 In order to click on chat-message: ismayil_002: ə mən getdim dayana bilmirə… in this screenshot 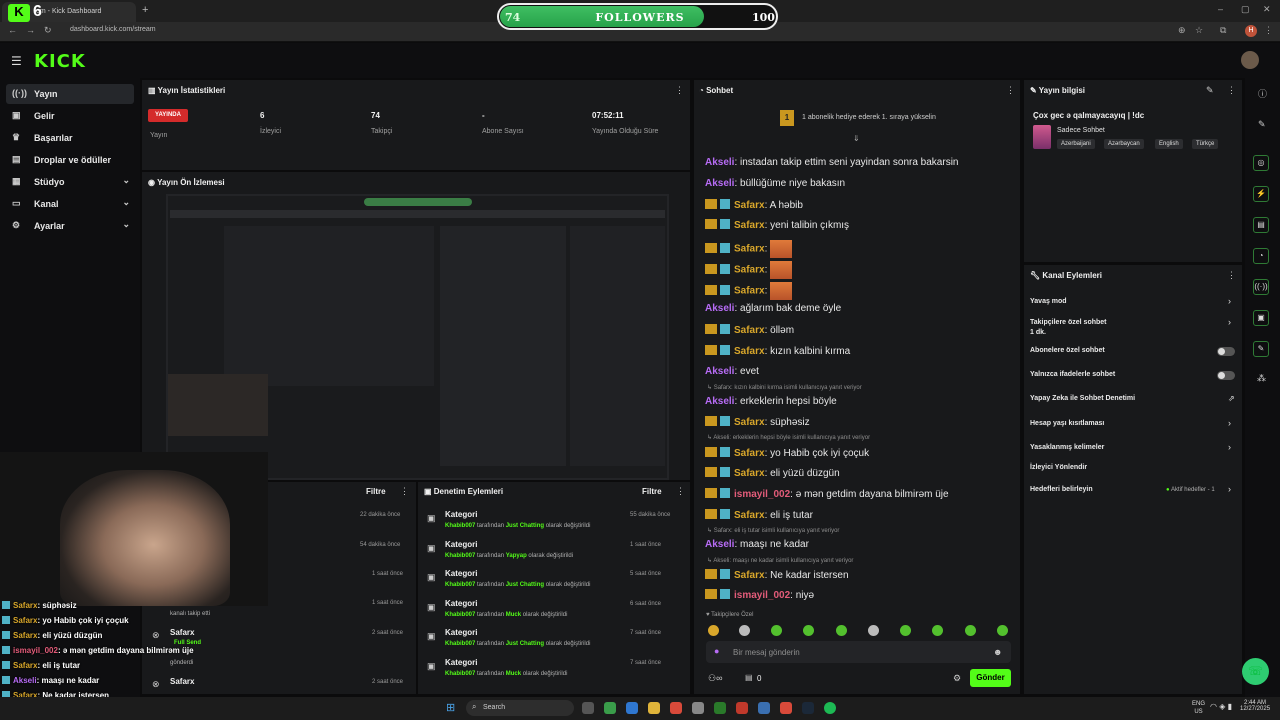, I will do `click(827, 494)`.